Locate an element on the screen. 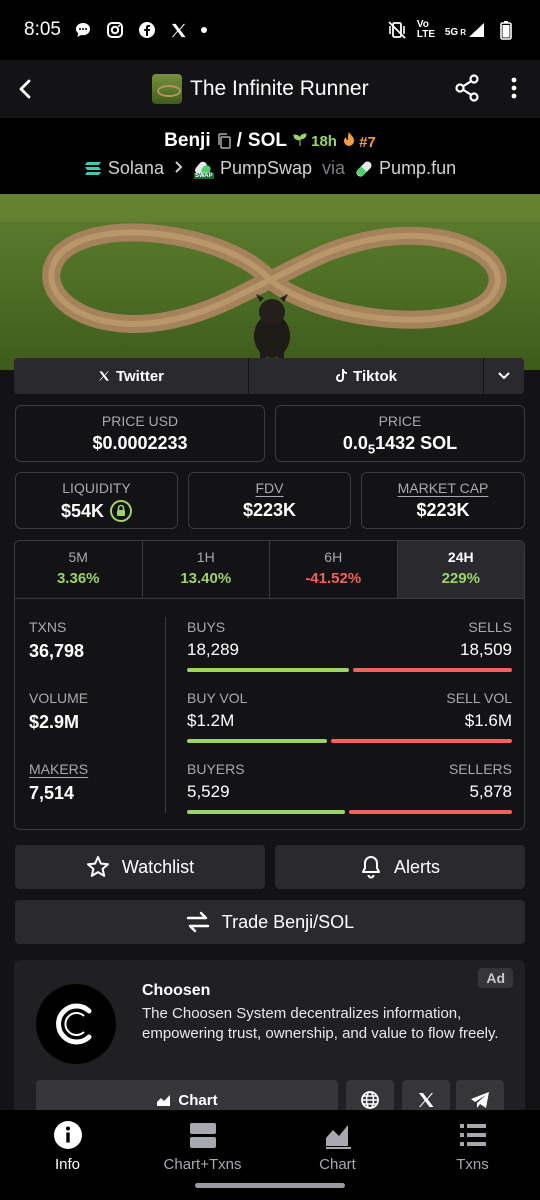 This screenshot has width=540, height=1200. tiktok-icon is located at coordinates (342, 375).